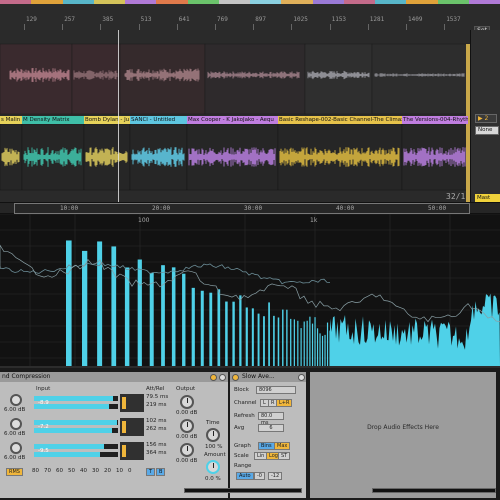 This screenshot has width=500, height=500. I want to click on amount-knob, so click(213, 467).